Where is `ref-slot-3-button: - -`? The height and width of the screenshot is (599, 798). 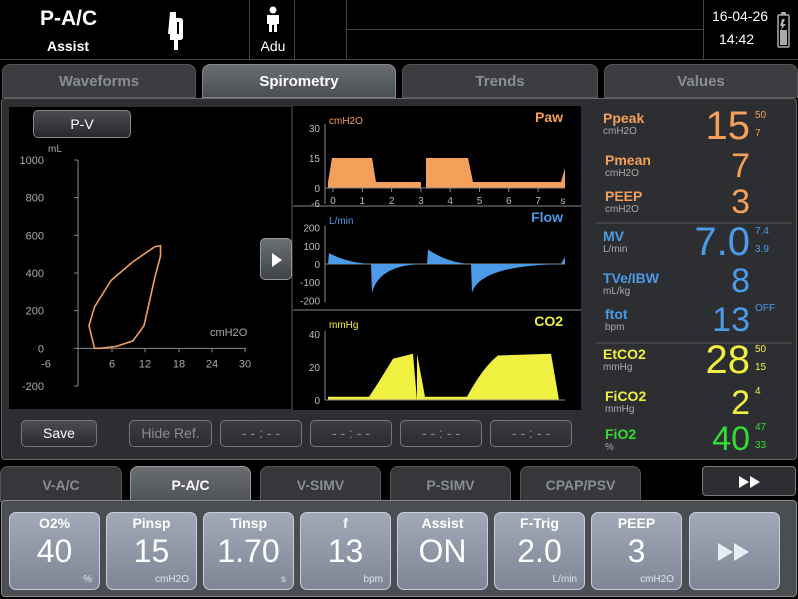 ref-slot-3-button: - - is located at coordinates (441, 433).